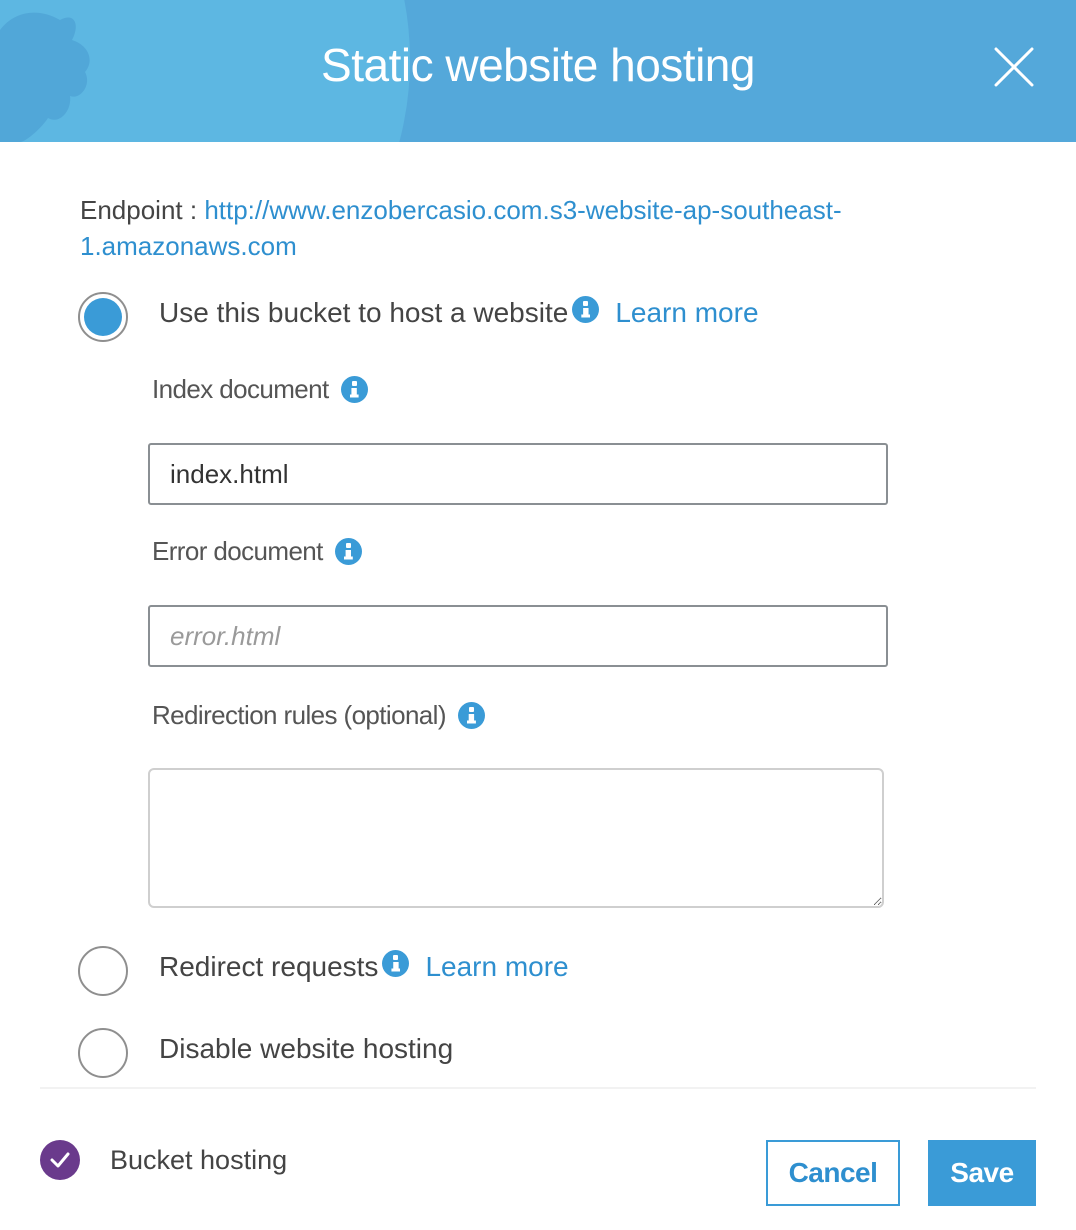  I want to click on option-use-bucket-label: Use this bucket to host a website, so click(364, 312).